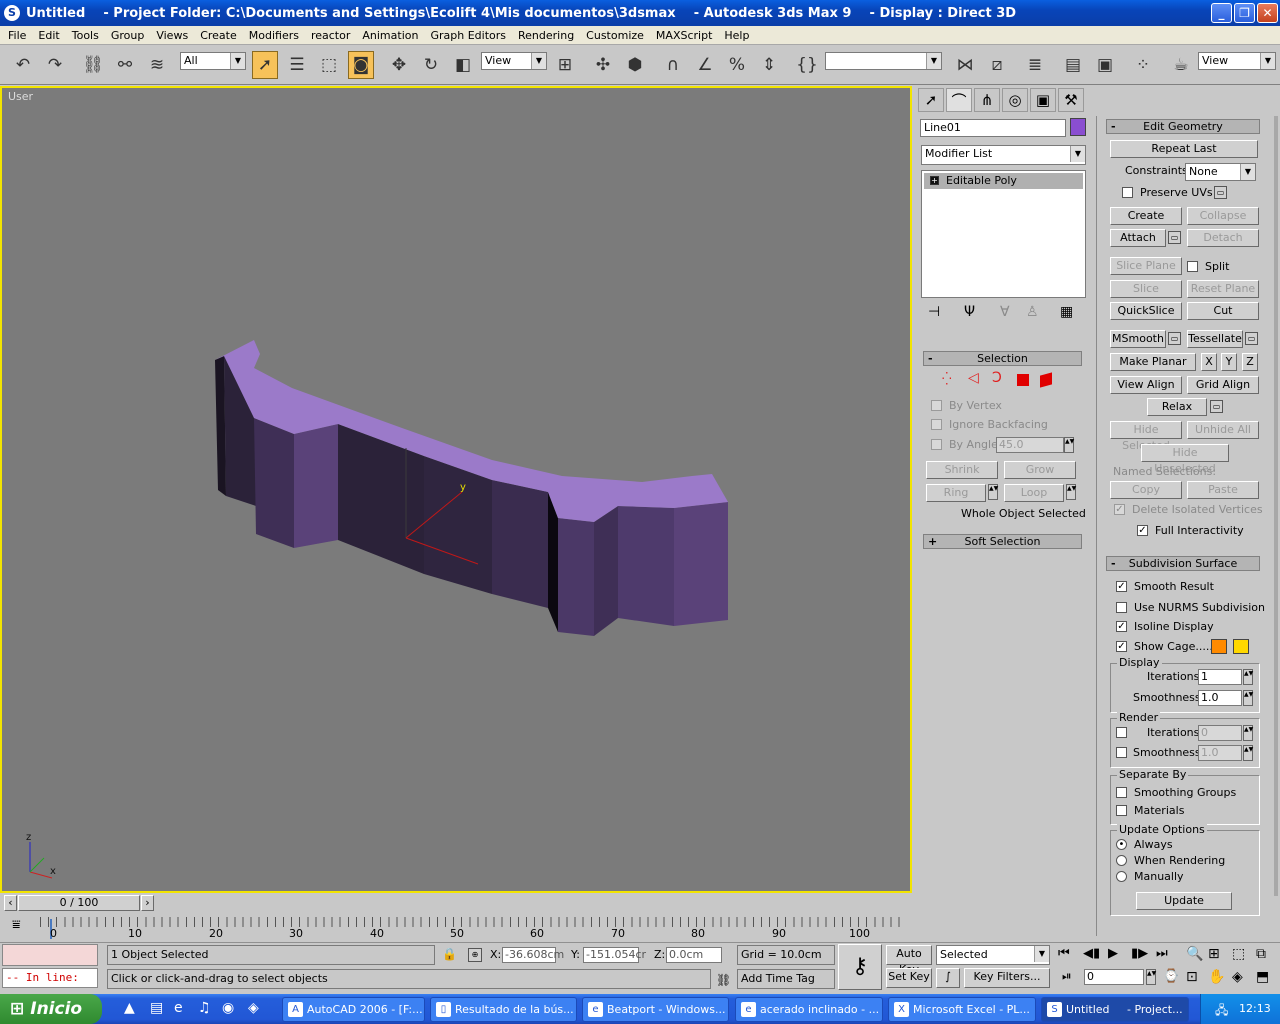 The image size is (1280, 1024). Describe the element at coordinates (1261, 954) in the screenshot. I see `zoom-extents-all-icon: ⧉` at that location.